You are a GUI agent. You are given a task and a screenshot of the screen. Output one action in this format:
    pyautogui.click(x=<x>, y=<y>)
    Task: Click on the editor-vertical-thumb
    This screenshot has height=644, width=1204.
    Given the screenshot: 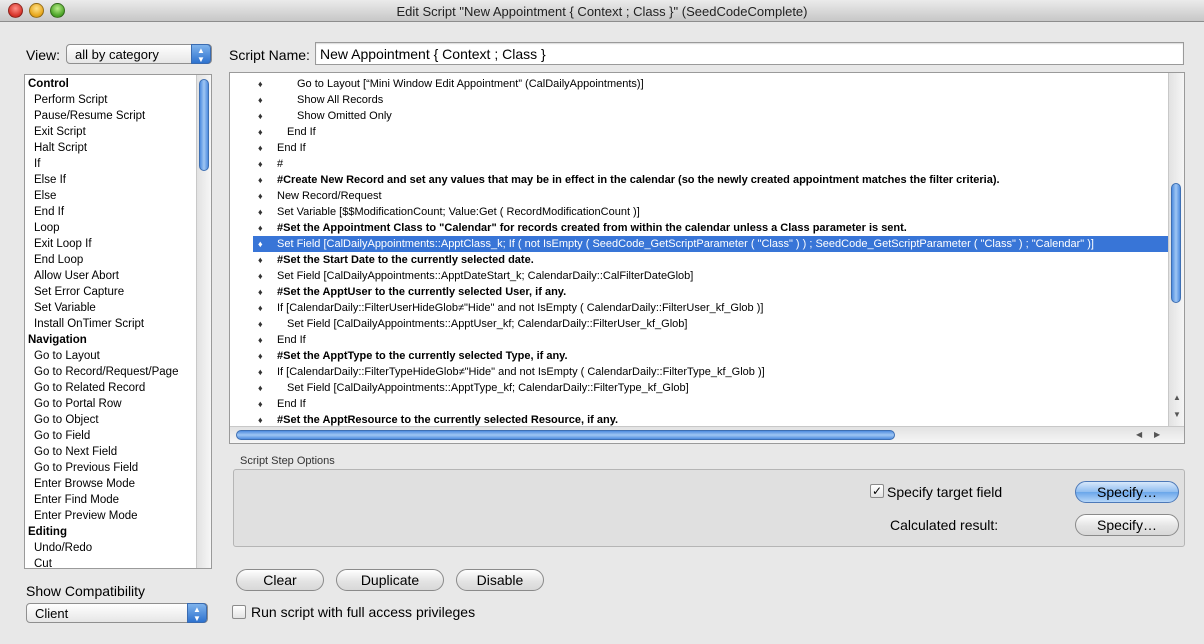 What is the action you would take?
    pyautogui.click(x=1176, y=243)
    